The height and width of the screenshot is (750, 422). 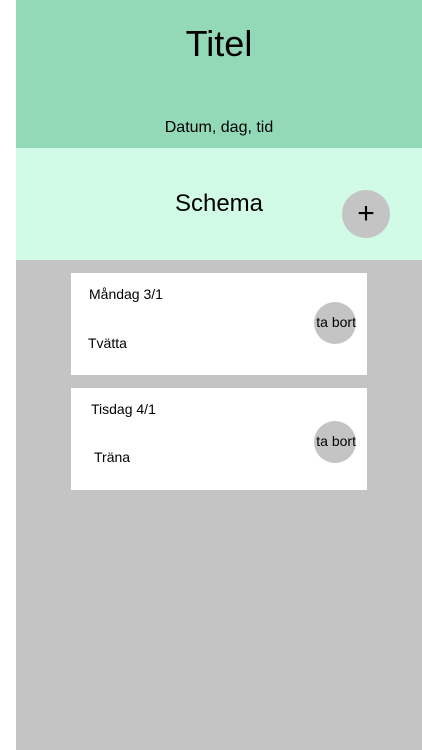 I want to click on datetime-label: Datum, dag, tid, so click(x=219, y=127).